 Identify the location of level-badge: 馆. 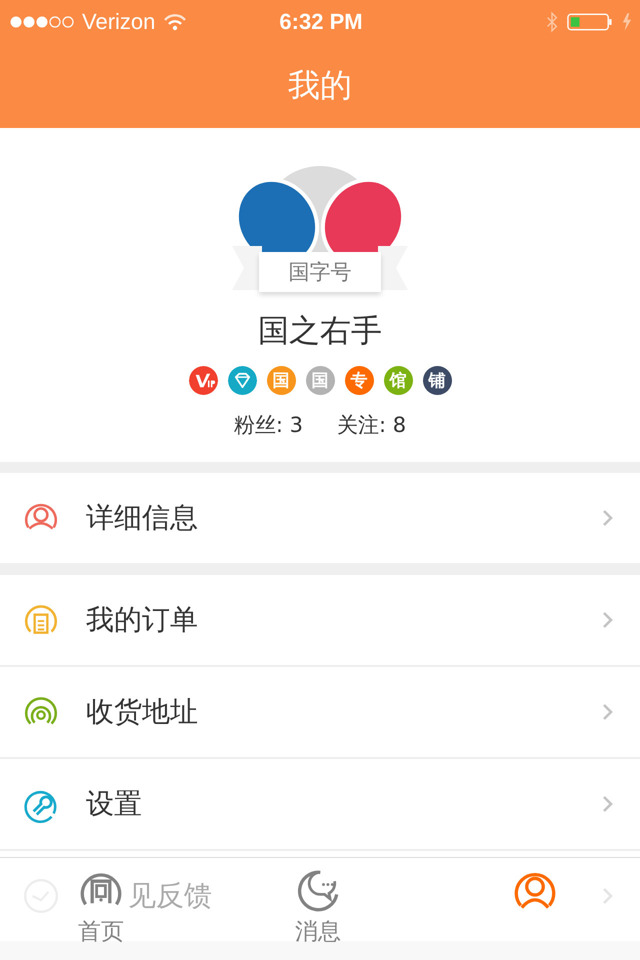
(398, 380).